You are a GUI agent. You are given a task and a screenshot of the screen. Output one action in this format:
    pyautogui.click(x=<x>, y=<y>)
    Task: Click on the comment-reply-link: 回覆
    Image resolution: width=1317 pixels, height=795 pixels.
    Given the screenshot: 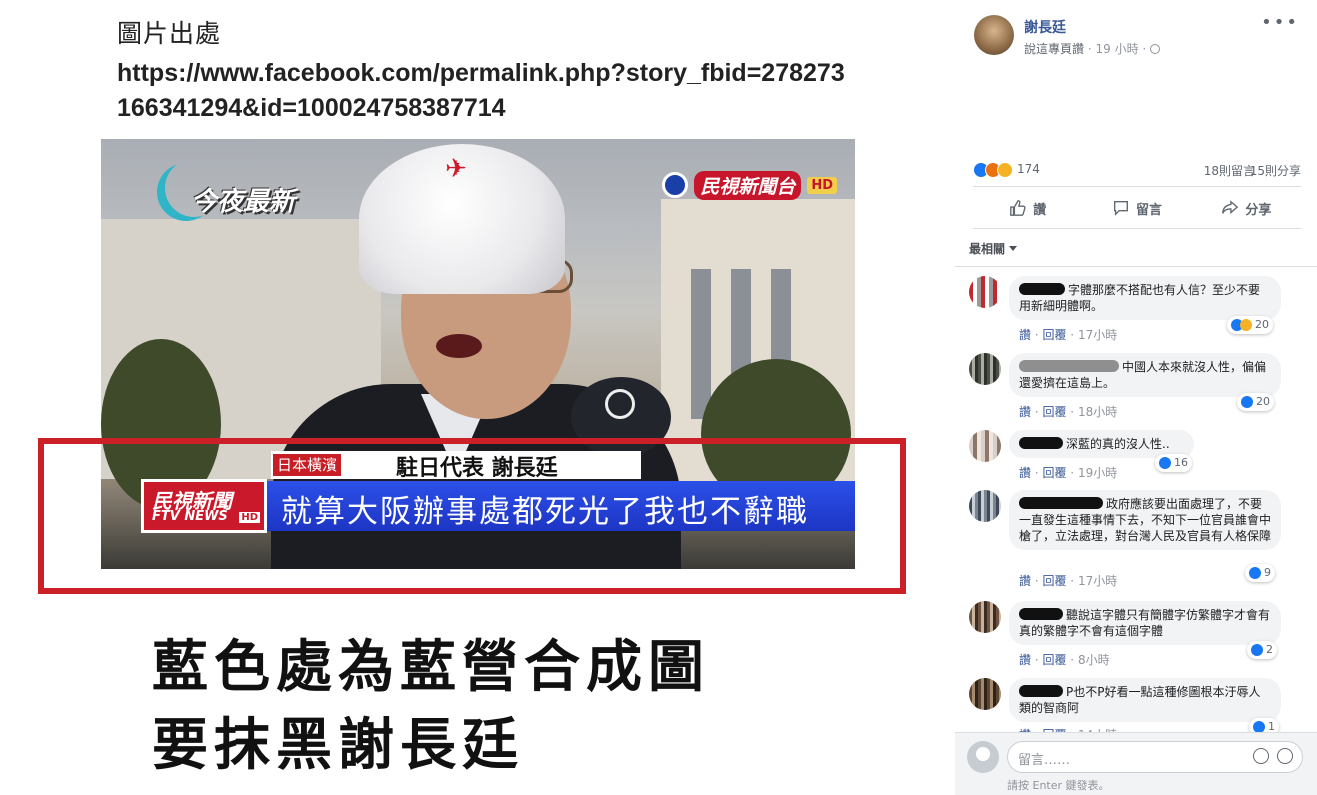 What is the action you would take?
    pyautogui.click(x=1054, y=335)
    